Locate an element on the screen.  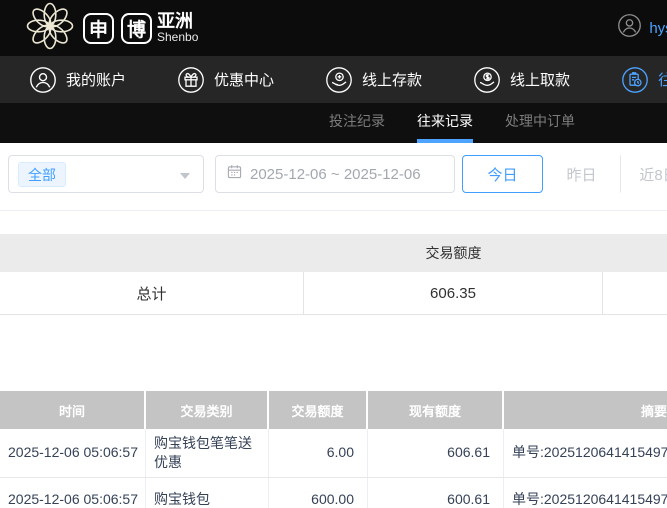
cell-type: 购宝钱包 is located at coordinates (207, 492).